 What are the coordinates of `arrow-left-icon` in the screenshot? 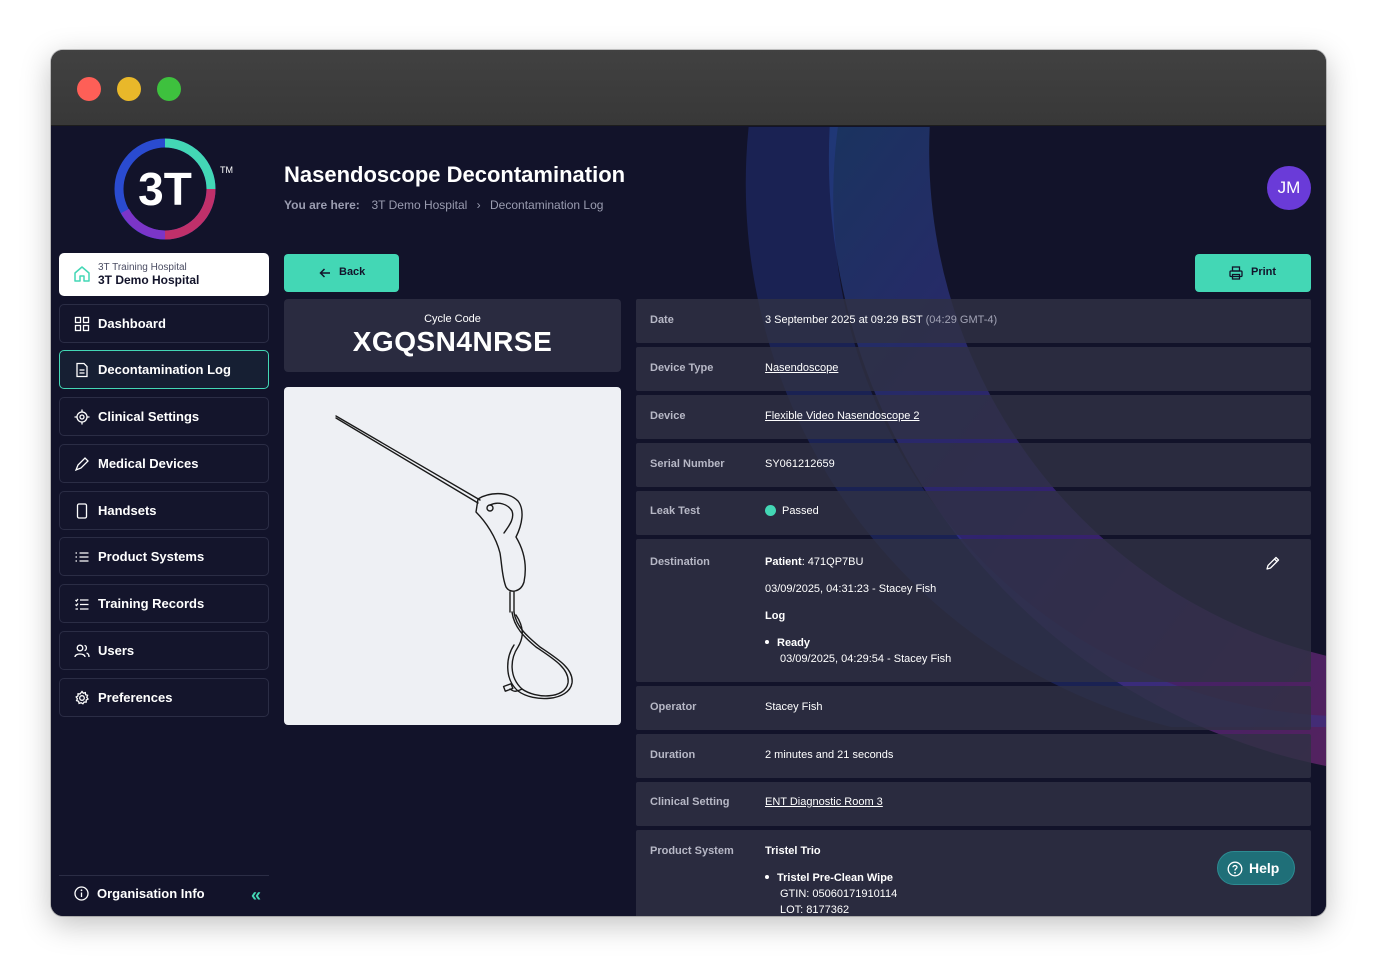 It's located at (324, 273).